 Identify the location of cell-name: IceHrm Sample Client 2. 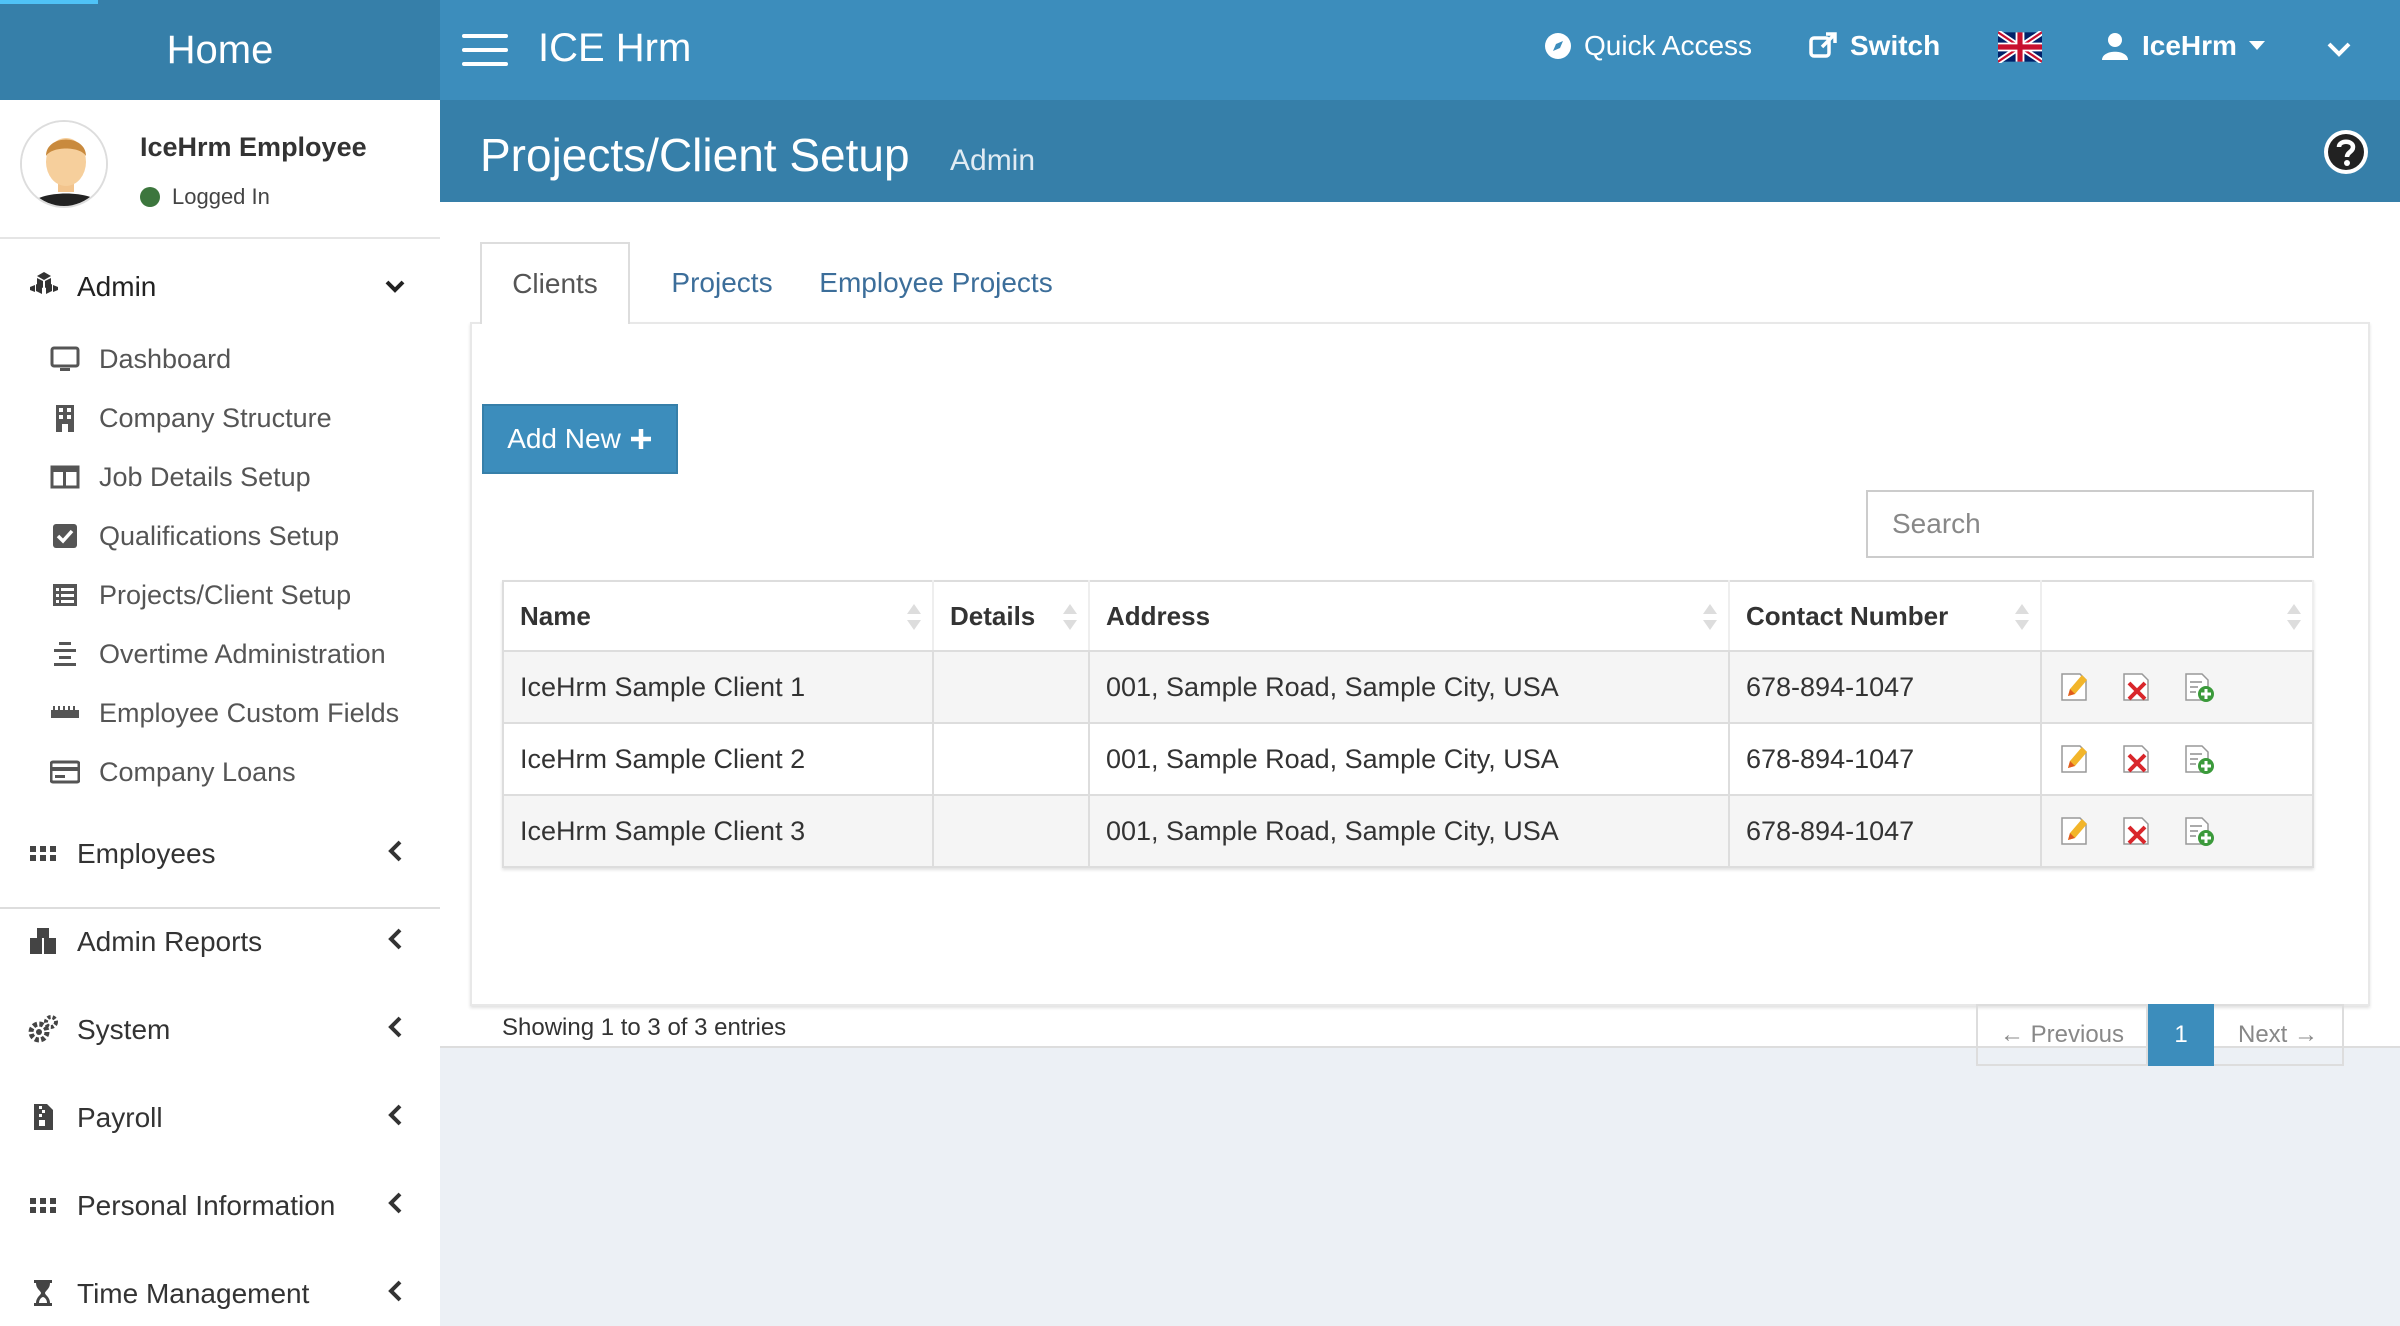
(718, 759).